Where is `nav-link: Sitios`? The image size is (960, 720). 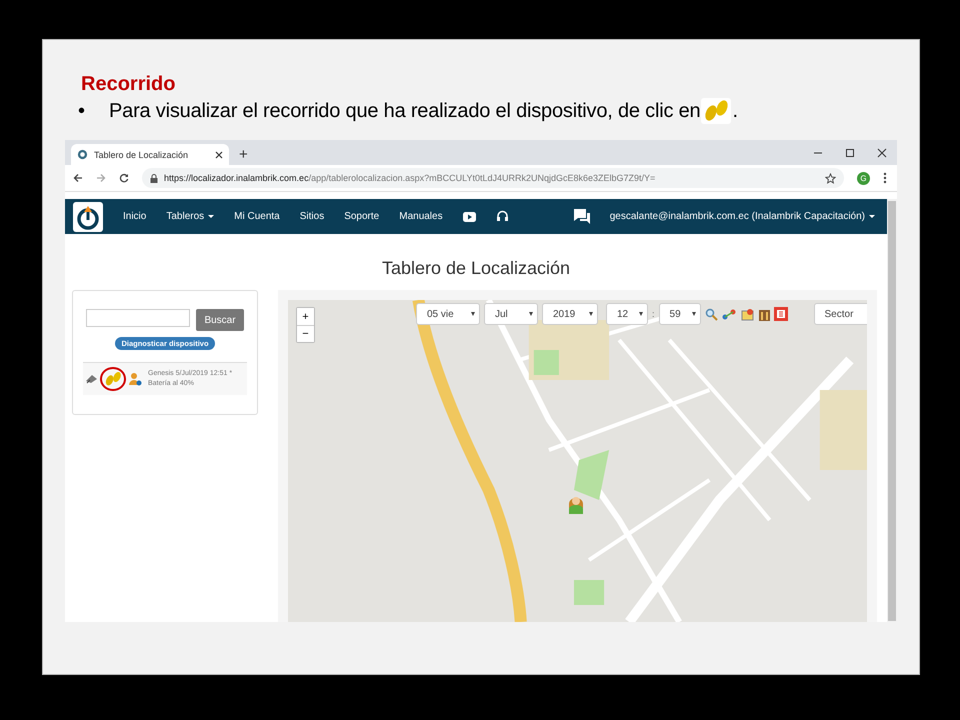 nav-link: Sitios is located at coordinates (312, 216).